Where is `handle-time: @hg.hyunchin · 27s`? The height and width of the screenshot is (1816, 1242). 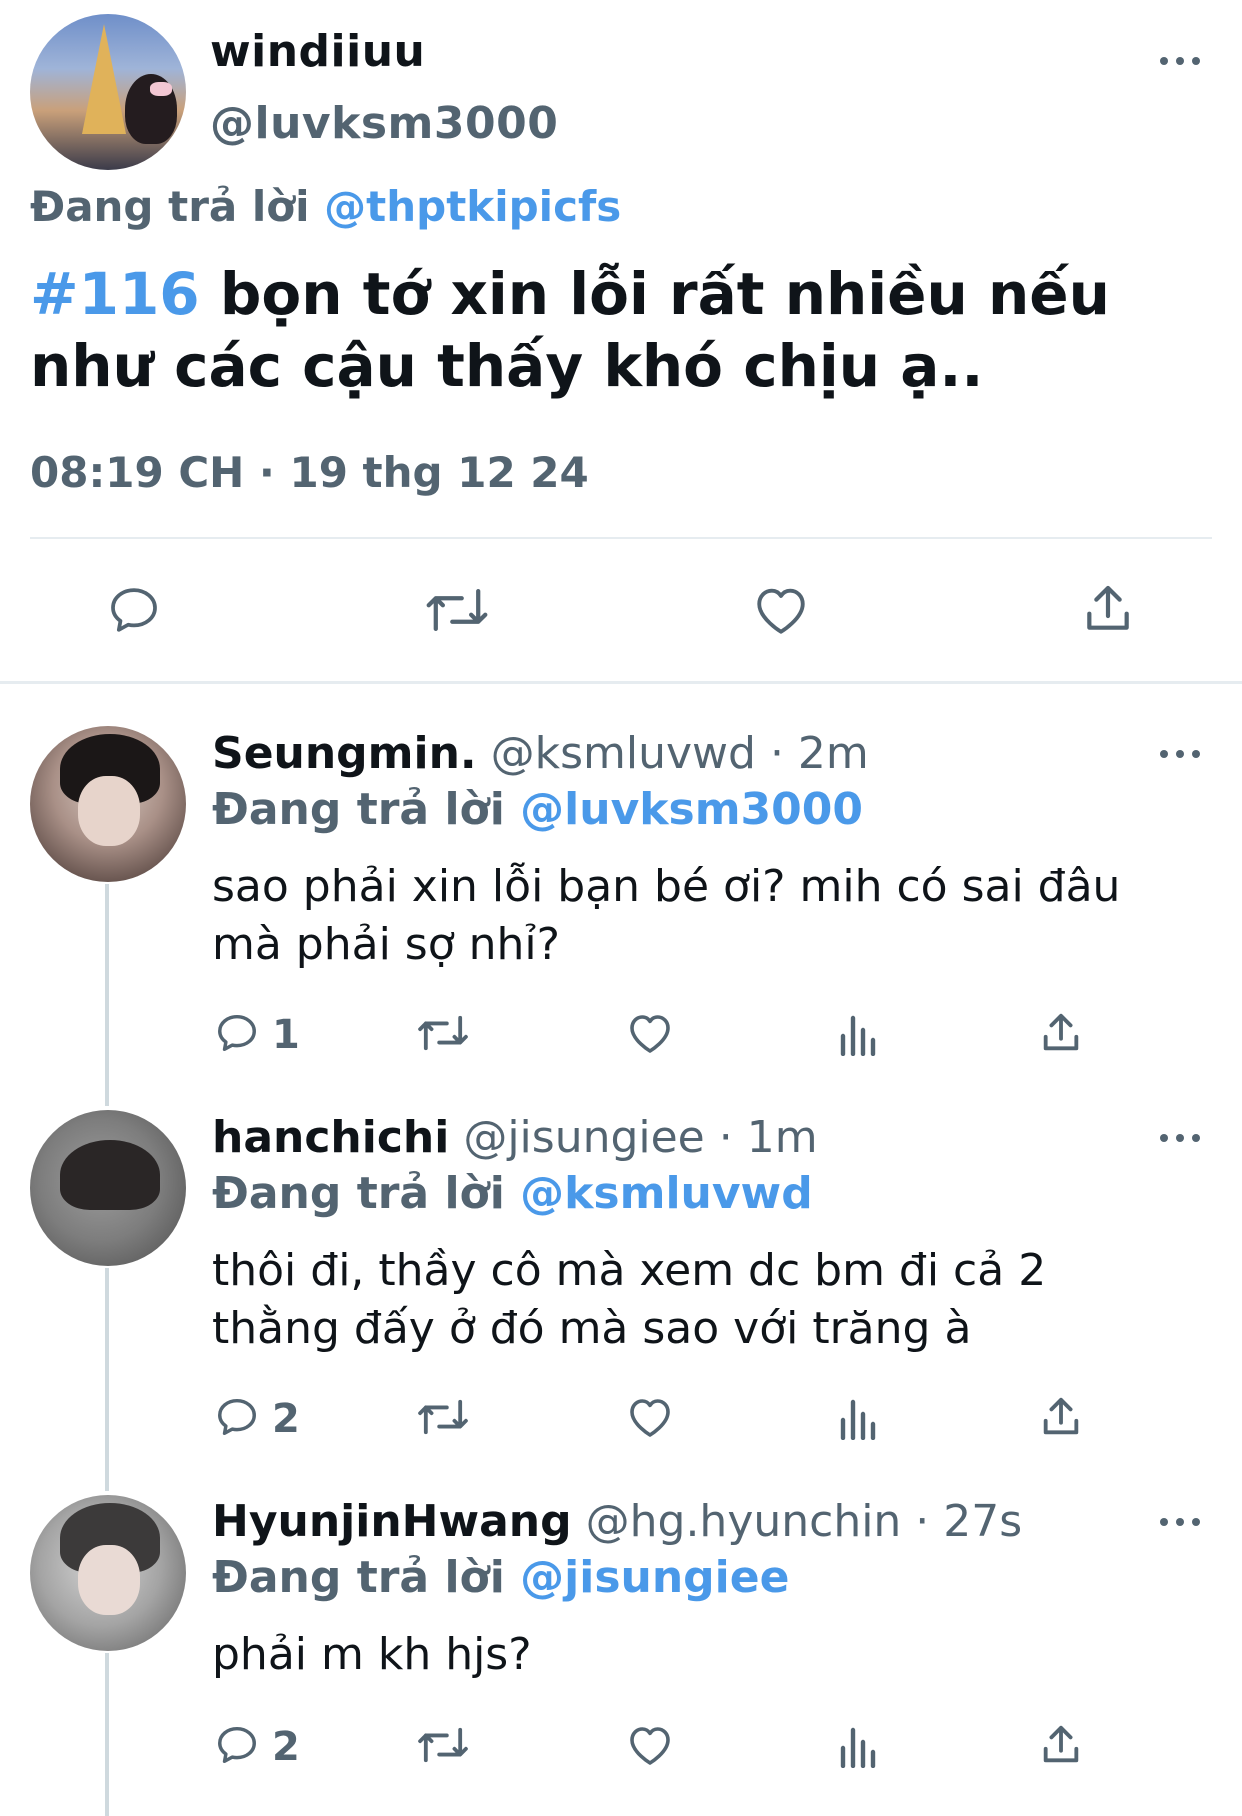
handle-time: @hg.hyunchin · 27s is located at coordinates (797, 1521).